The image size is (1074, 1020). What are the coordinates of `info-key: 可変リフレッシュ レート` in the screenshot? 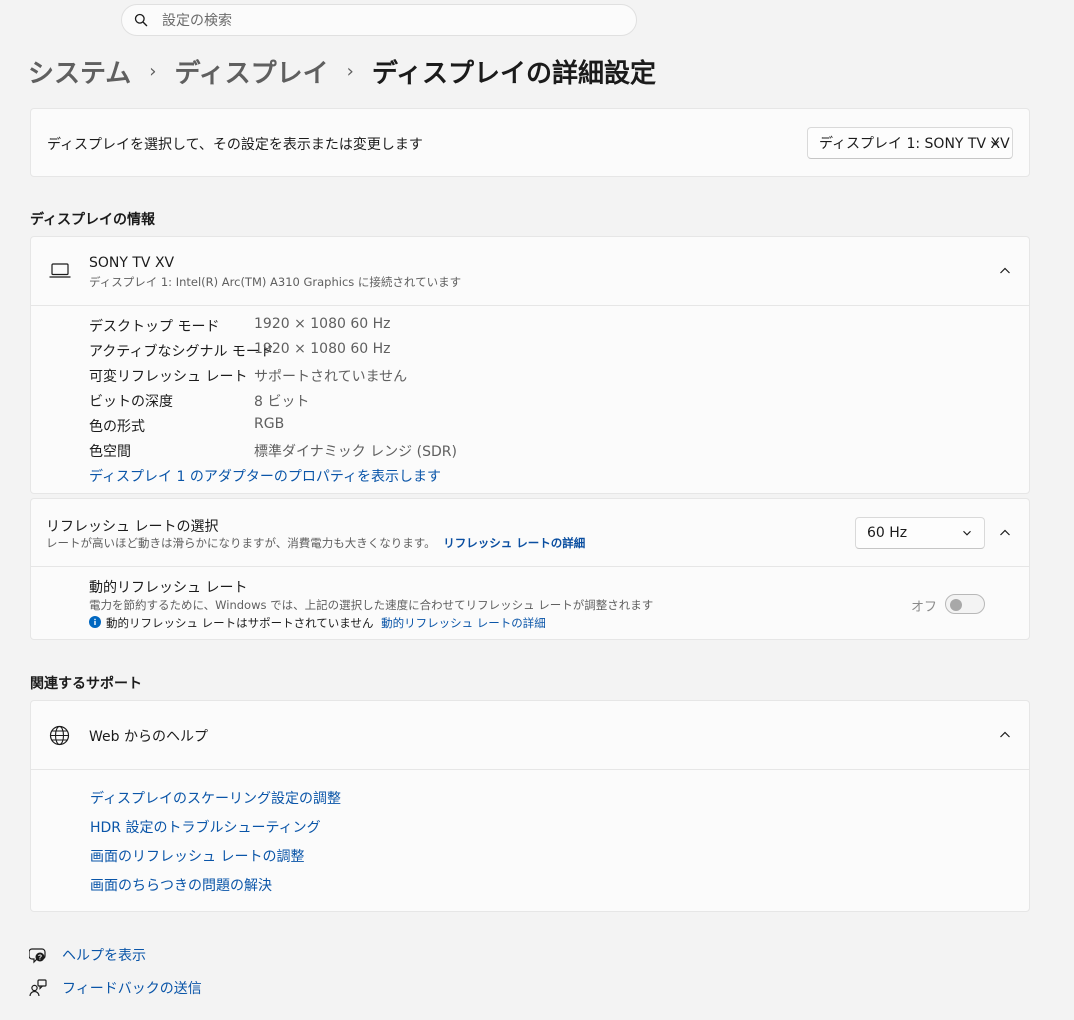 It's located at (168, 377).